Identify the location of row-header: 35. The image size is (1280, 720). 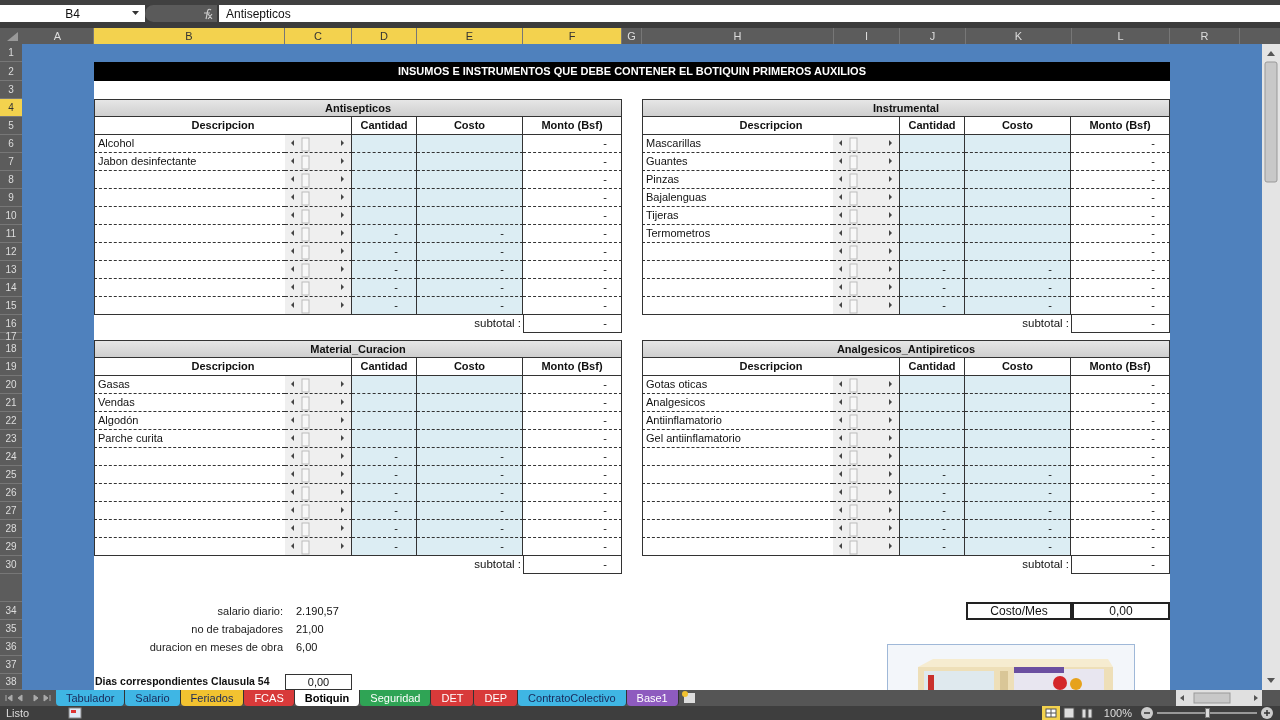
(11, 629).